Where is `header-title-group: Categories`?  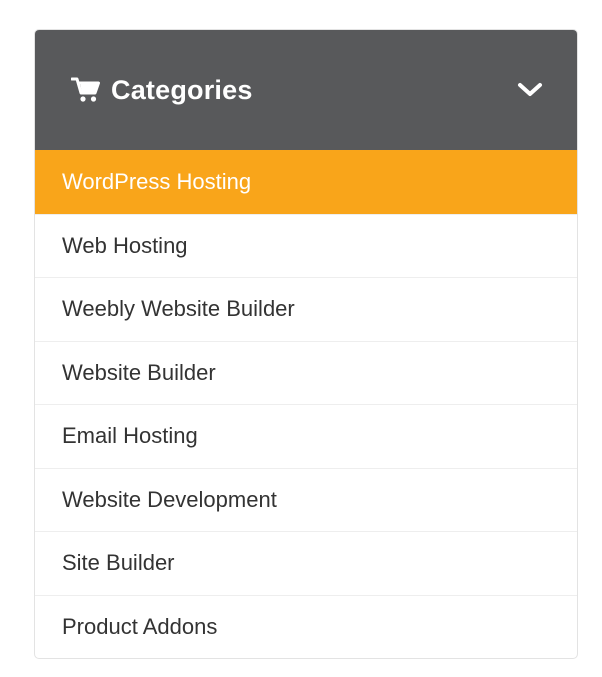 header-title-group: Categories is located at coordinates (162, 90).